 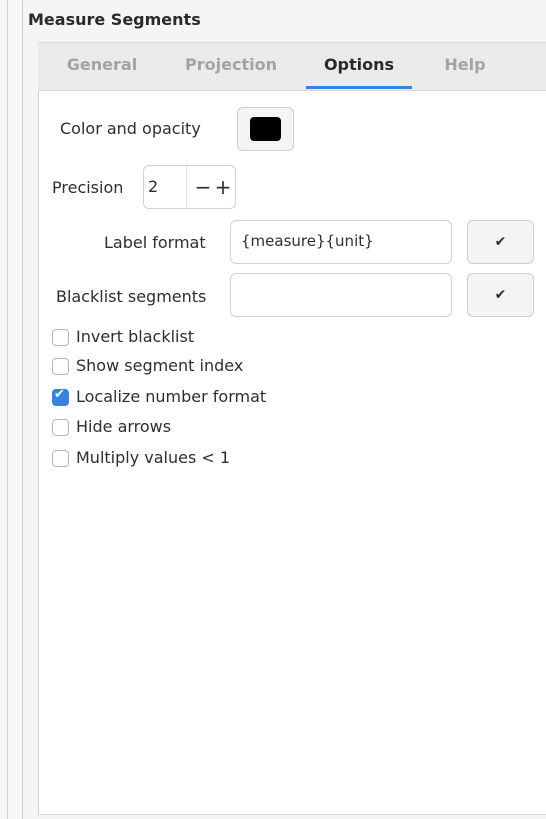 I want to click on color-picker-button, so click(x=265, y=129).